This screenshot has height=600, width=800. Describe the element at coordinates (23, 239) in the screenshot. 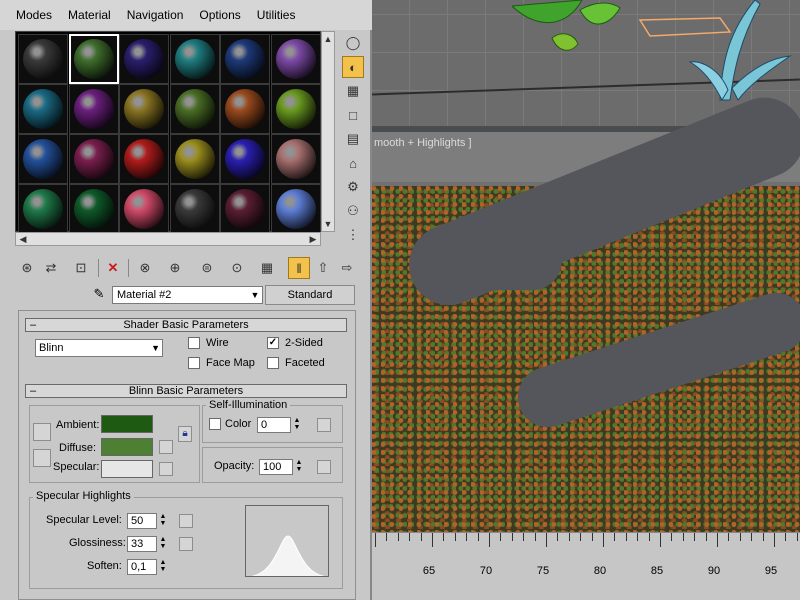

I see `chevron-left-icon: ◀` at that location.